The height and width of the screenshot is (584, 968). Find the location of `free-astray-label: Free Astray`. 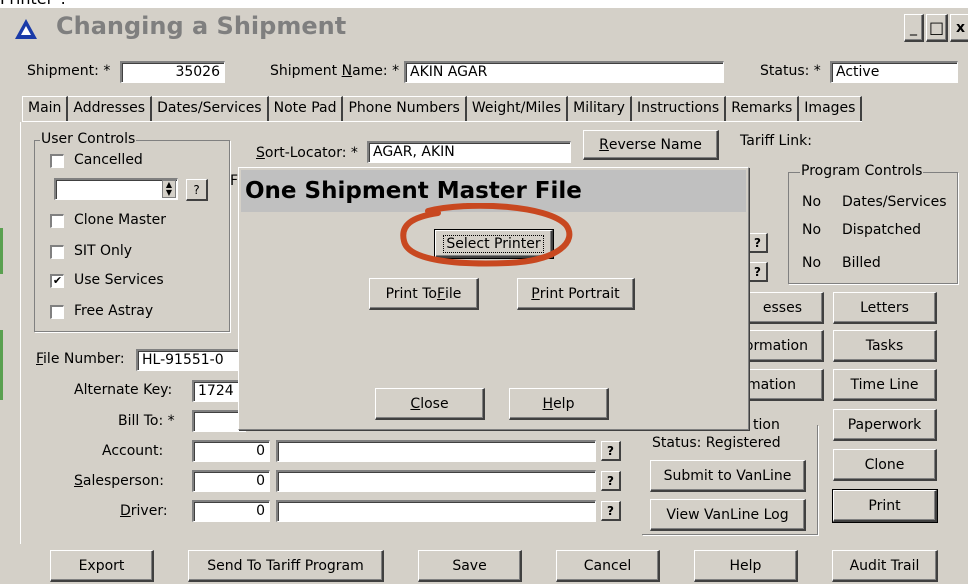

free-astray-label: Free Astray is located at coordinates (114, 311).